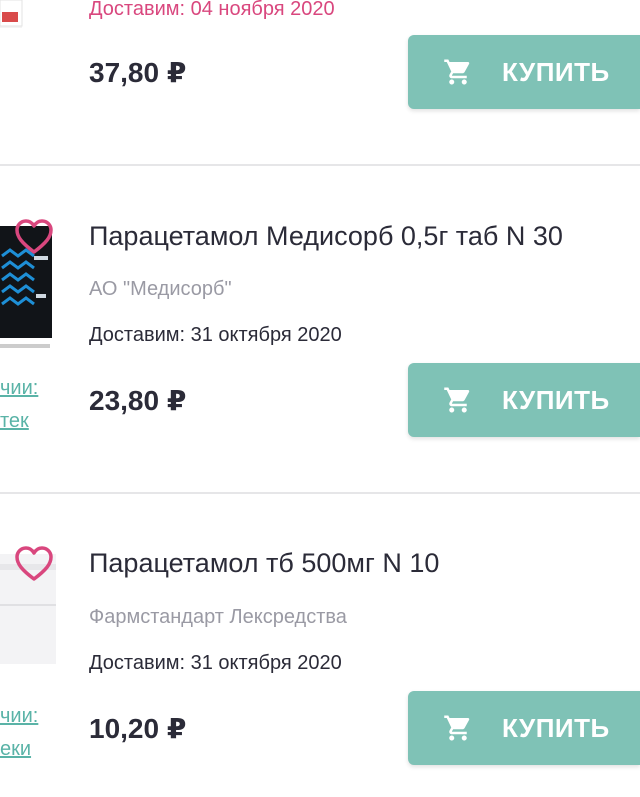 This screenshot has height=797, width=640. What do you see at coordinates (15, 749) in the screenshot?
I see `availability-link-continued: еки` at bounding box center [15, 749].